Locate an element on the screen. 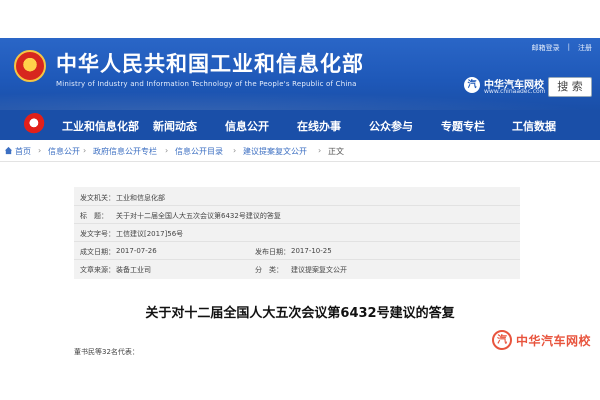 This screenshot has height=400, width=600. title-label: 标 题： is located at coordinates (94, 216).